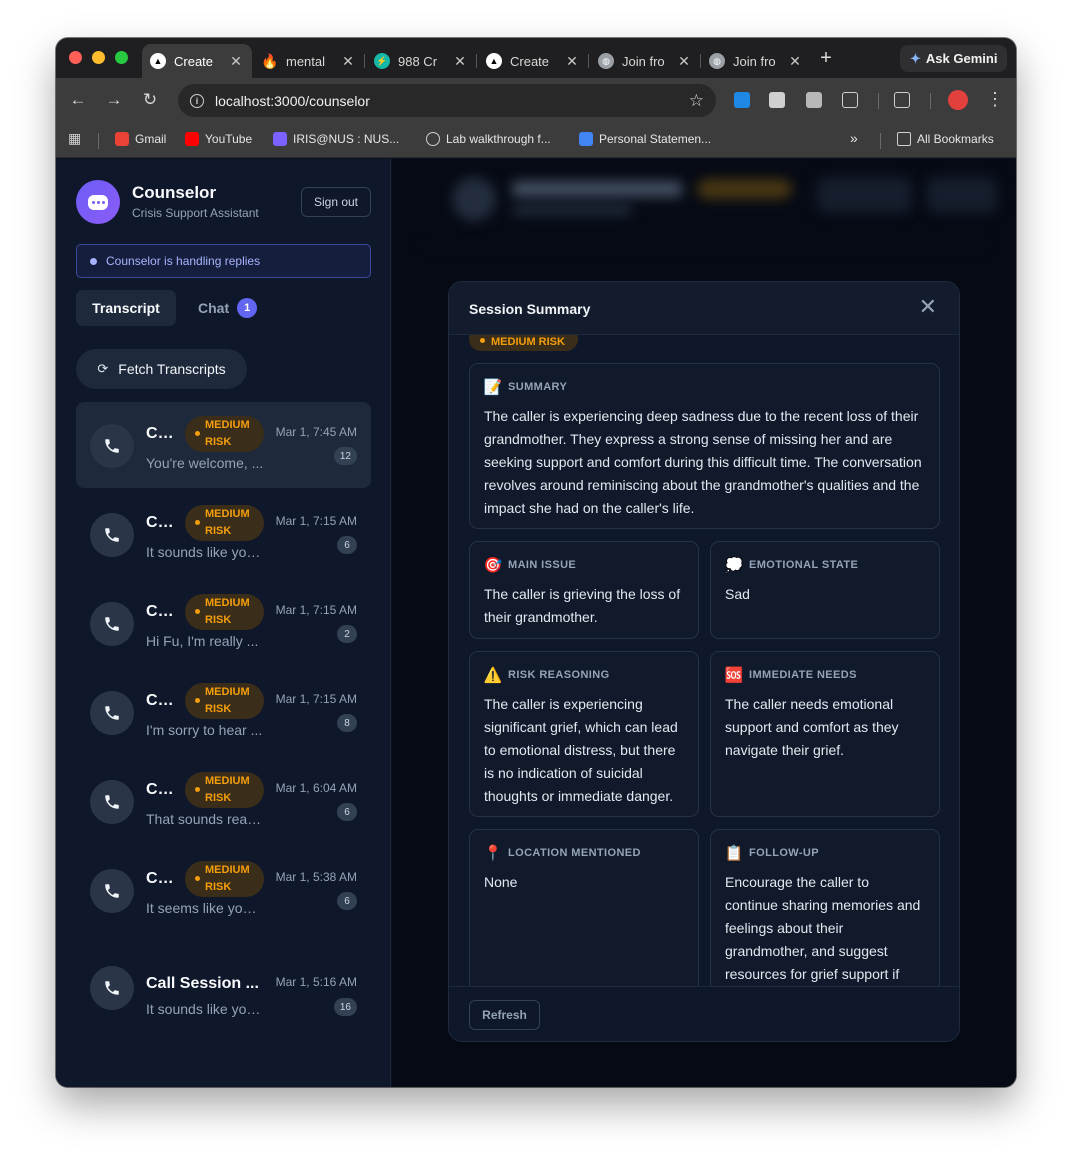 This screenshot has height=1162, width=1072. I want to click on all-bookmarks-button: All Bookmarks, so click(945, 139).